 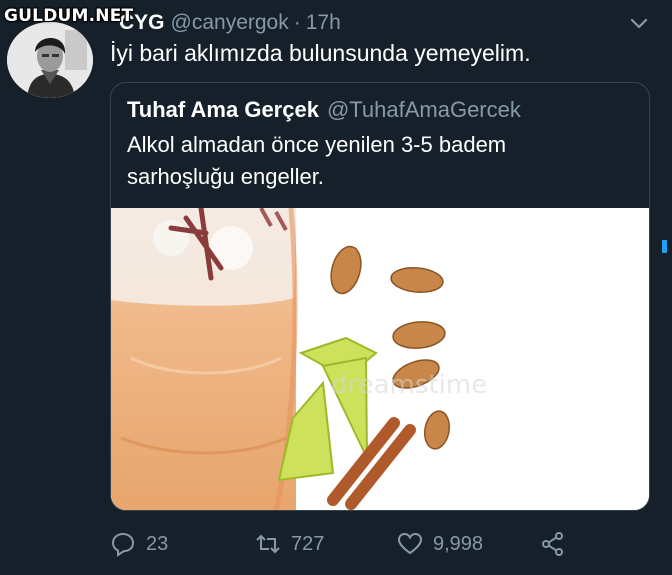 What do you see at coordinates (324, 110) in the screenshot?
I see `quoted-tweet-header: Tuhaf Ama Gerçek @TuhafAmaGercek` at bounding box center [324, 110].